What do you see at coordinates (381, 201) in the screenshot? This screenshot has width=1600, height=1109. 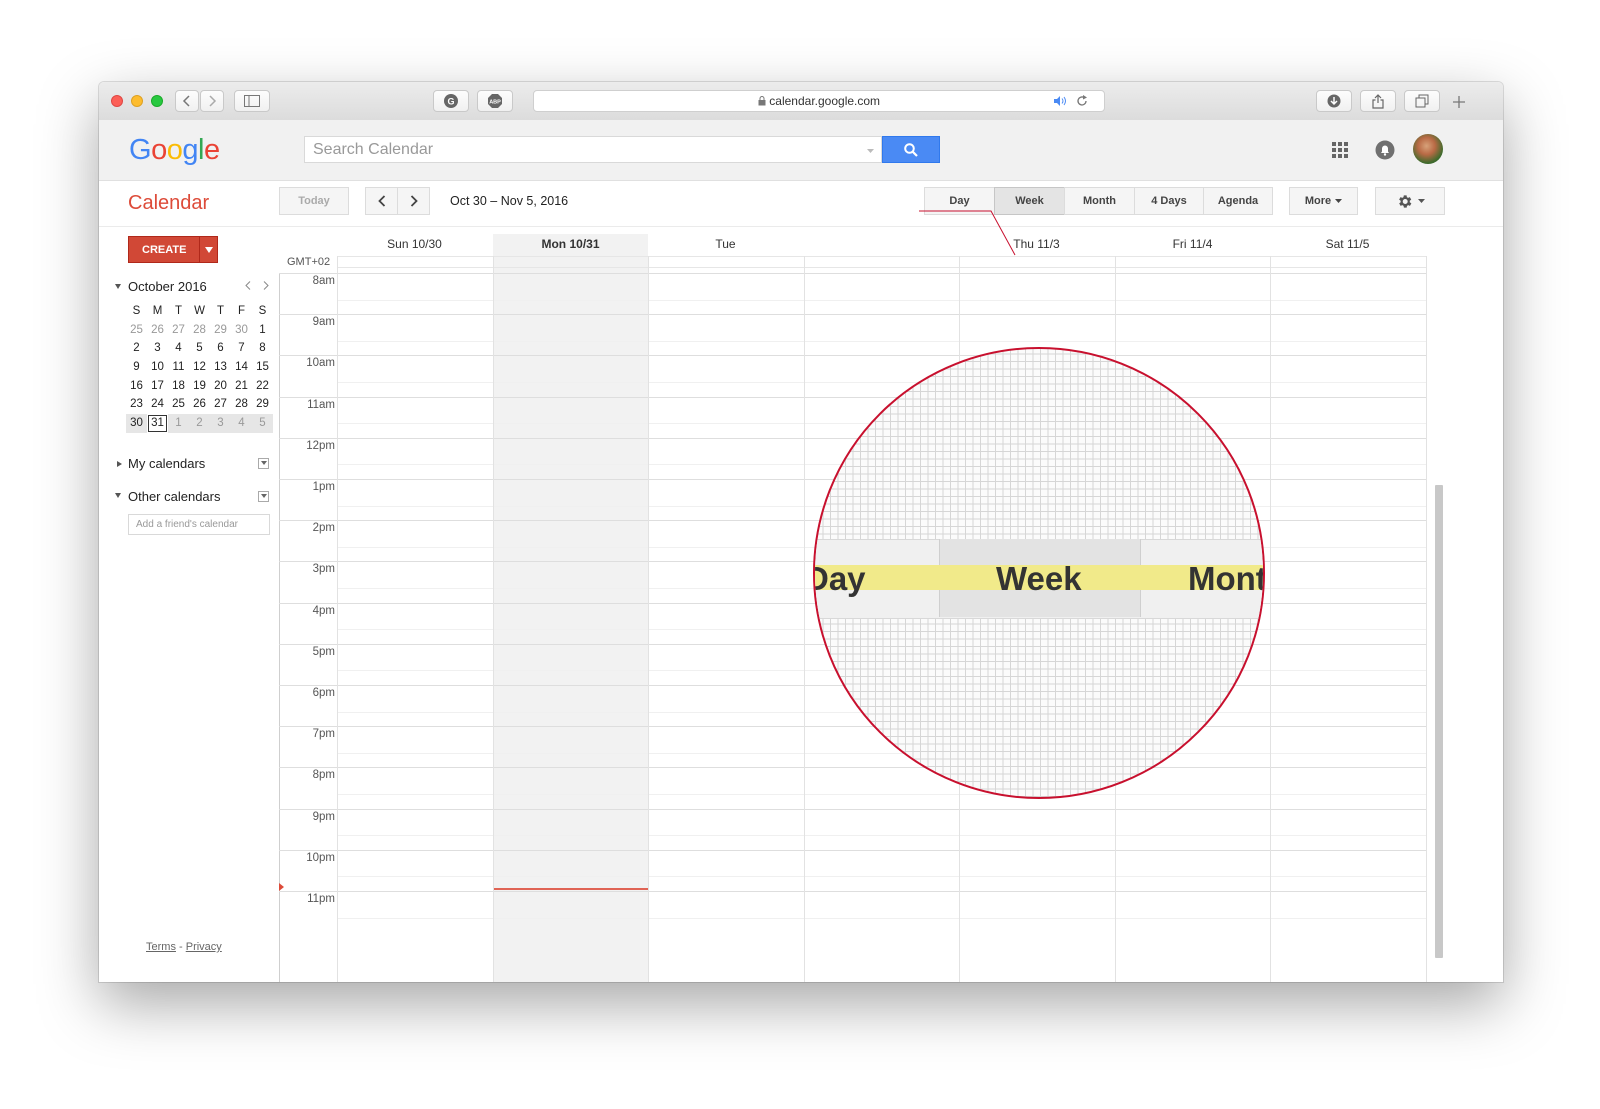 I see `previous-week-button` at bounding box center [381, 201].